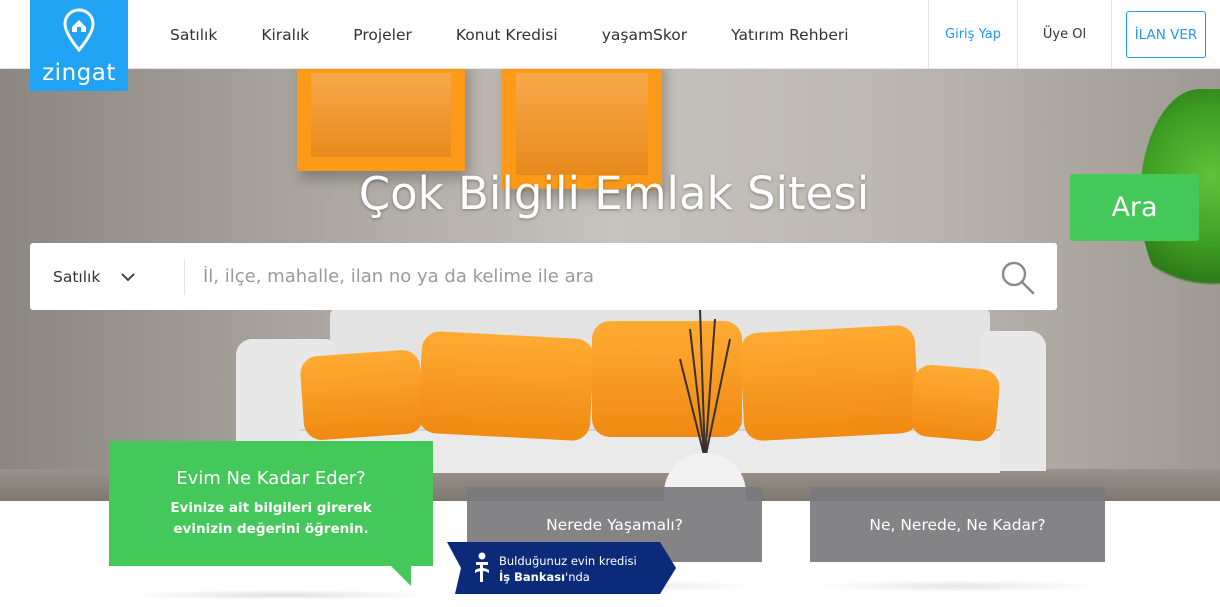 This screenshot has width=1220, height=607. I want to click on nav-item-kiralik: Kiralık, so click(285, 35).